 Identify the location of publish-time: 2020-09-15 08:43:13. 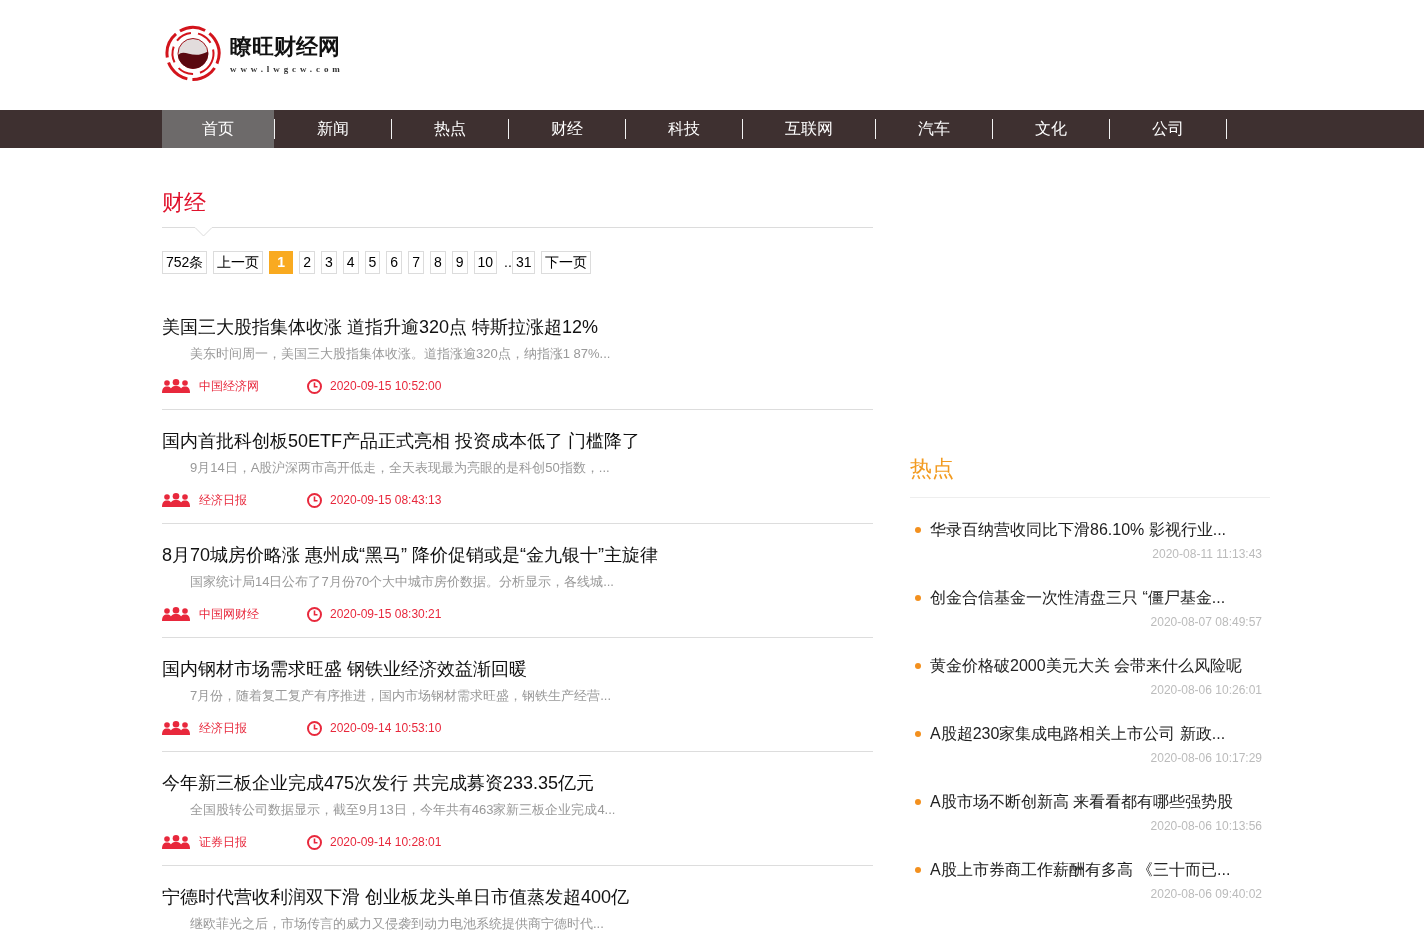
(386, 500).